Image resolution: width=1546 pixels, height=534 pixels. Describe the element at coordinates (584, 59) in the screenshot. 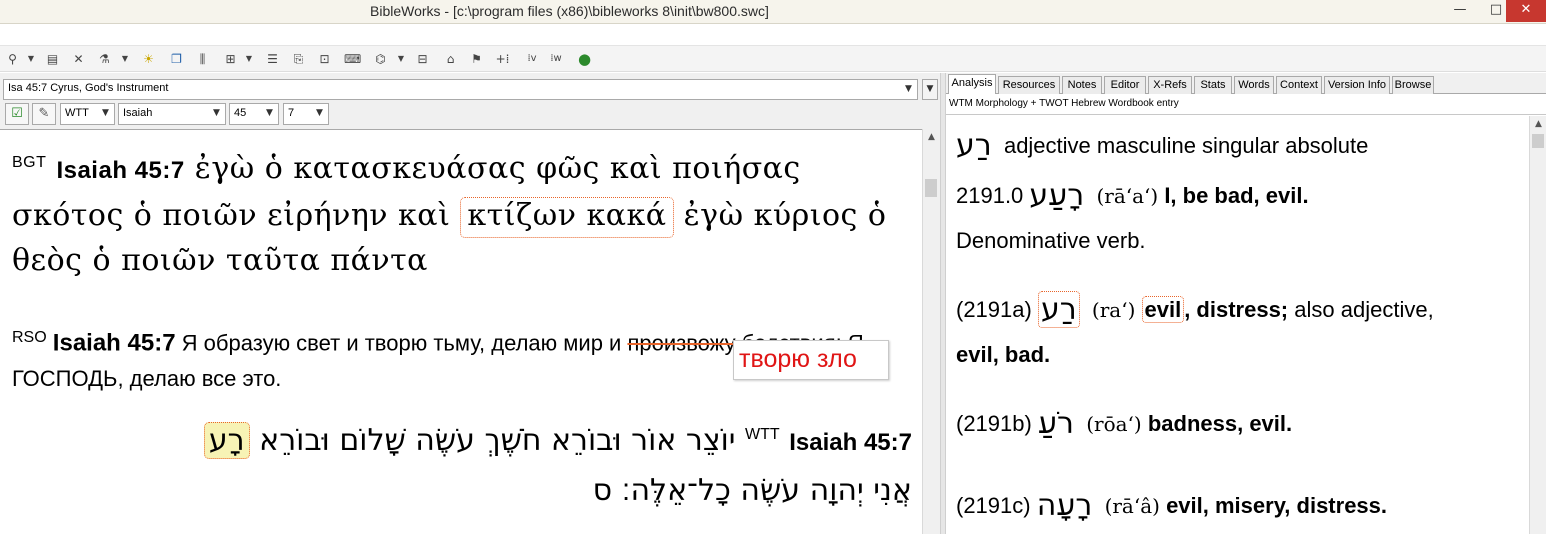

I see `globe-icon: ●` at that location.